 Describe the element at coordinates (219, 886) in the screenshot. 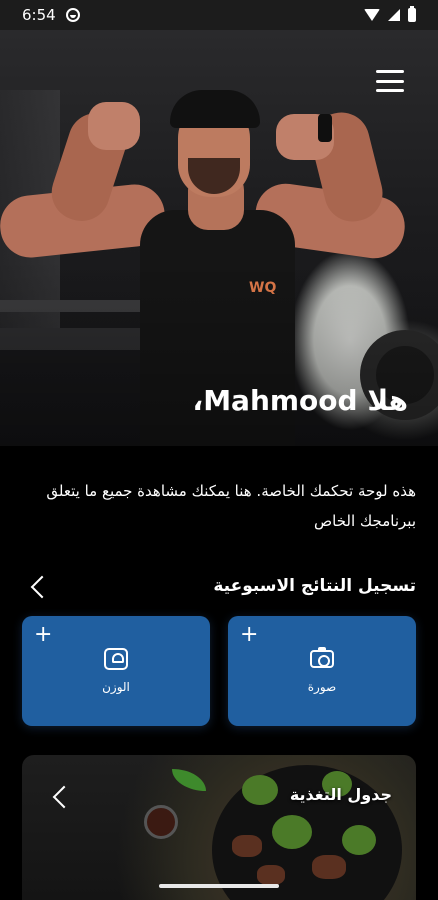

I see `home-indicator` at that location.